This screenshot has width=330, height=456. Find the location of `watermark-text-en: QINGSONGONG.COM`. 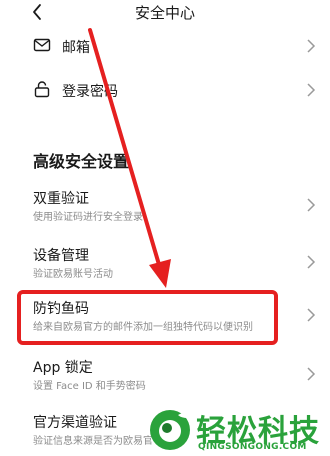

watermark-text-en: QINGSONGONG.COM is located at coordinates (252, 447).